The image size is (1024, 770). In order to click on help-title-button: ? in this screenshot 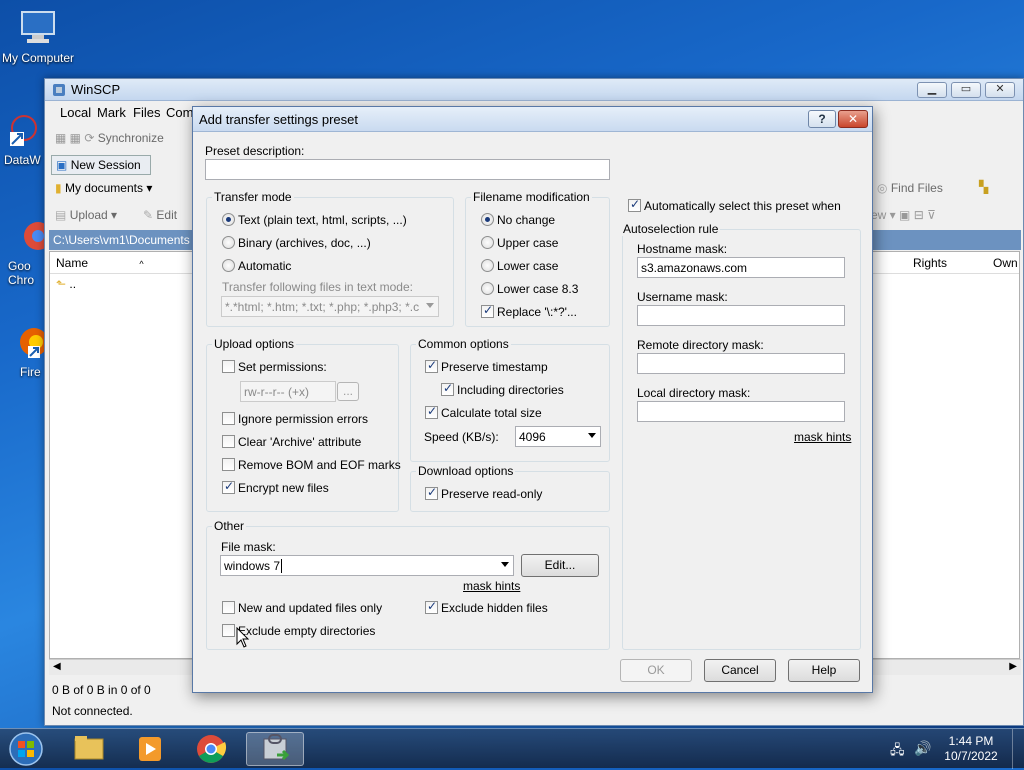, I will do `click(822, 119)`.